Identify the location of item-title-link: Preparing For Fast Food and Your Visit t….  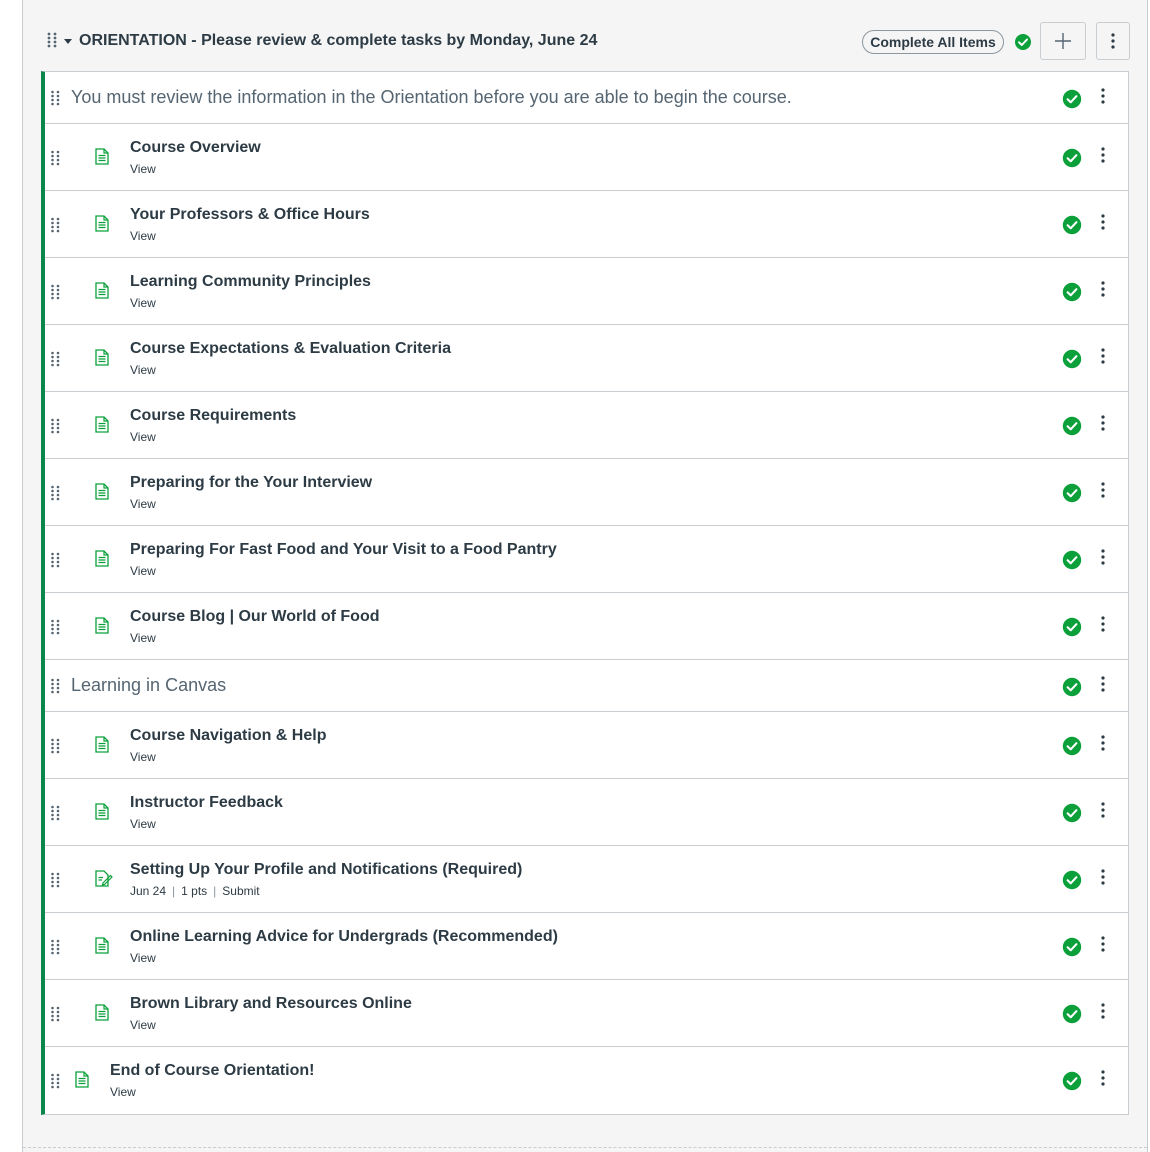
(343, 550).